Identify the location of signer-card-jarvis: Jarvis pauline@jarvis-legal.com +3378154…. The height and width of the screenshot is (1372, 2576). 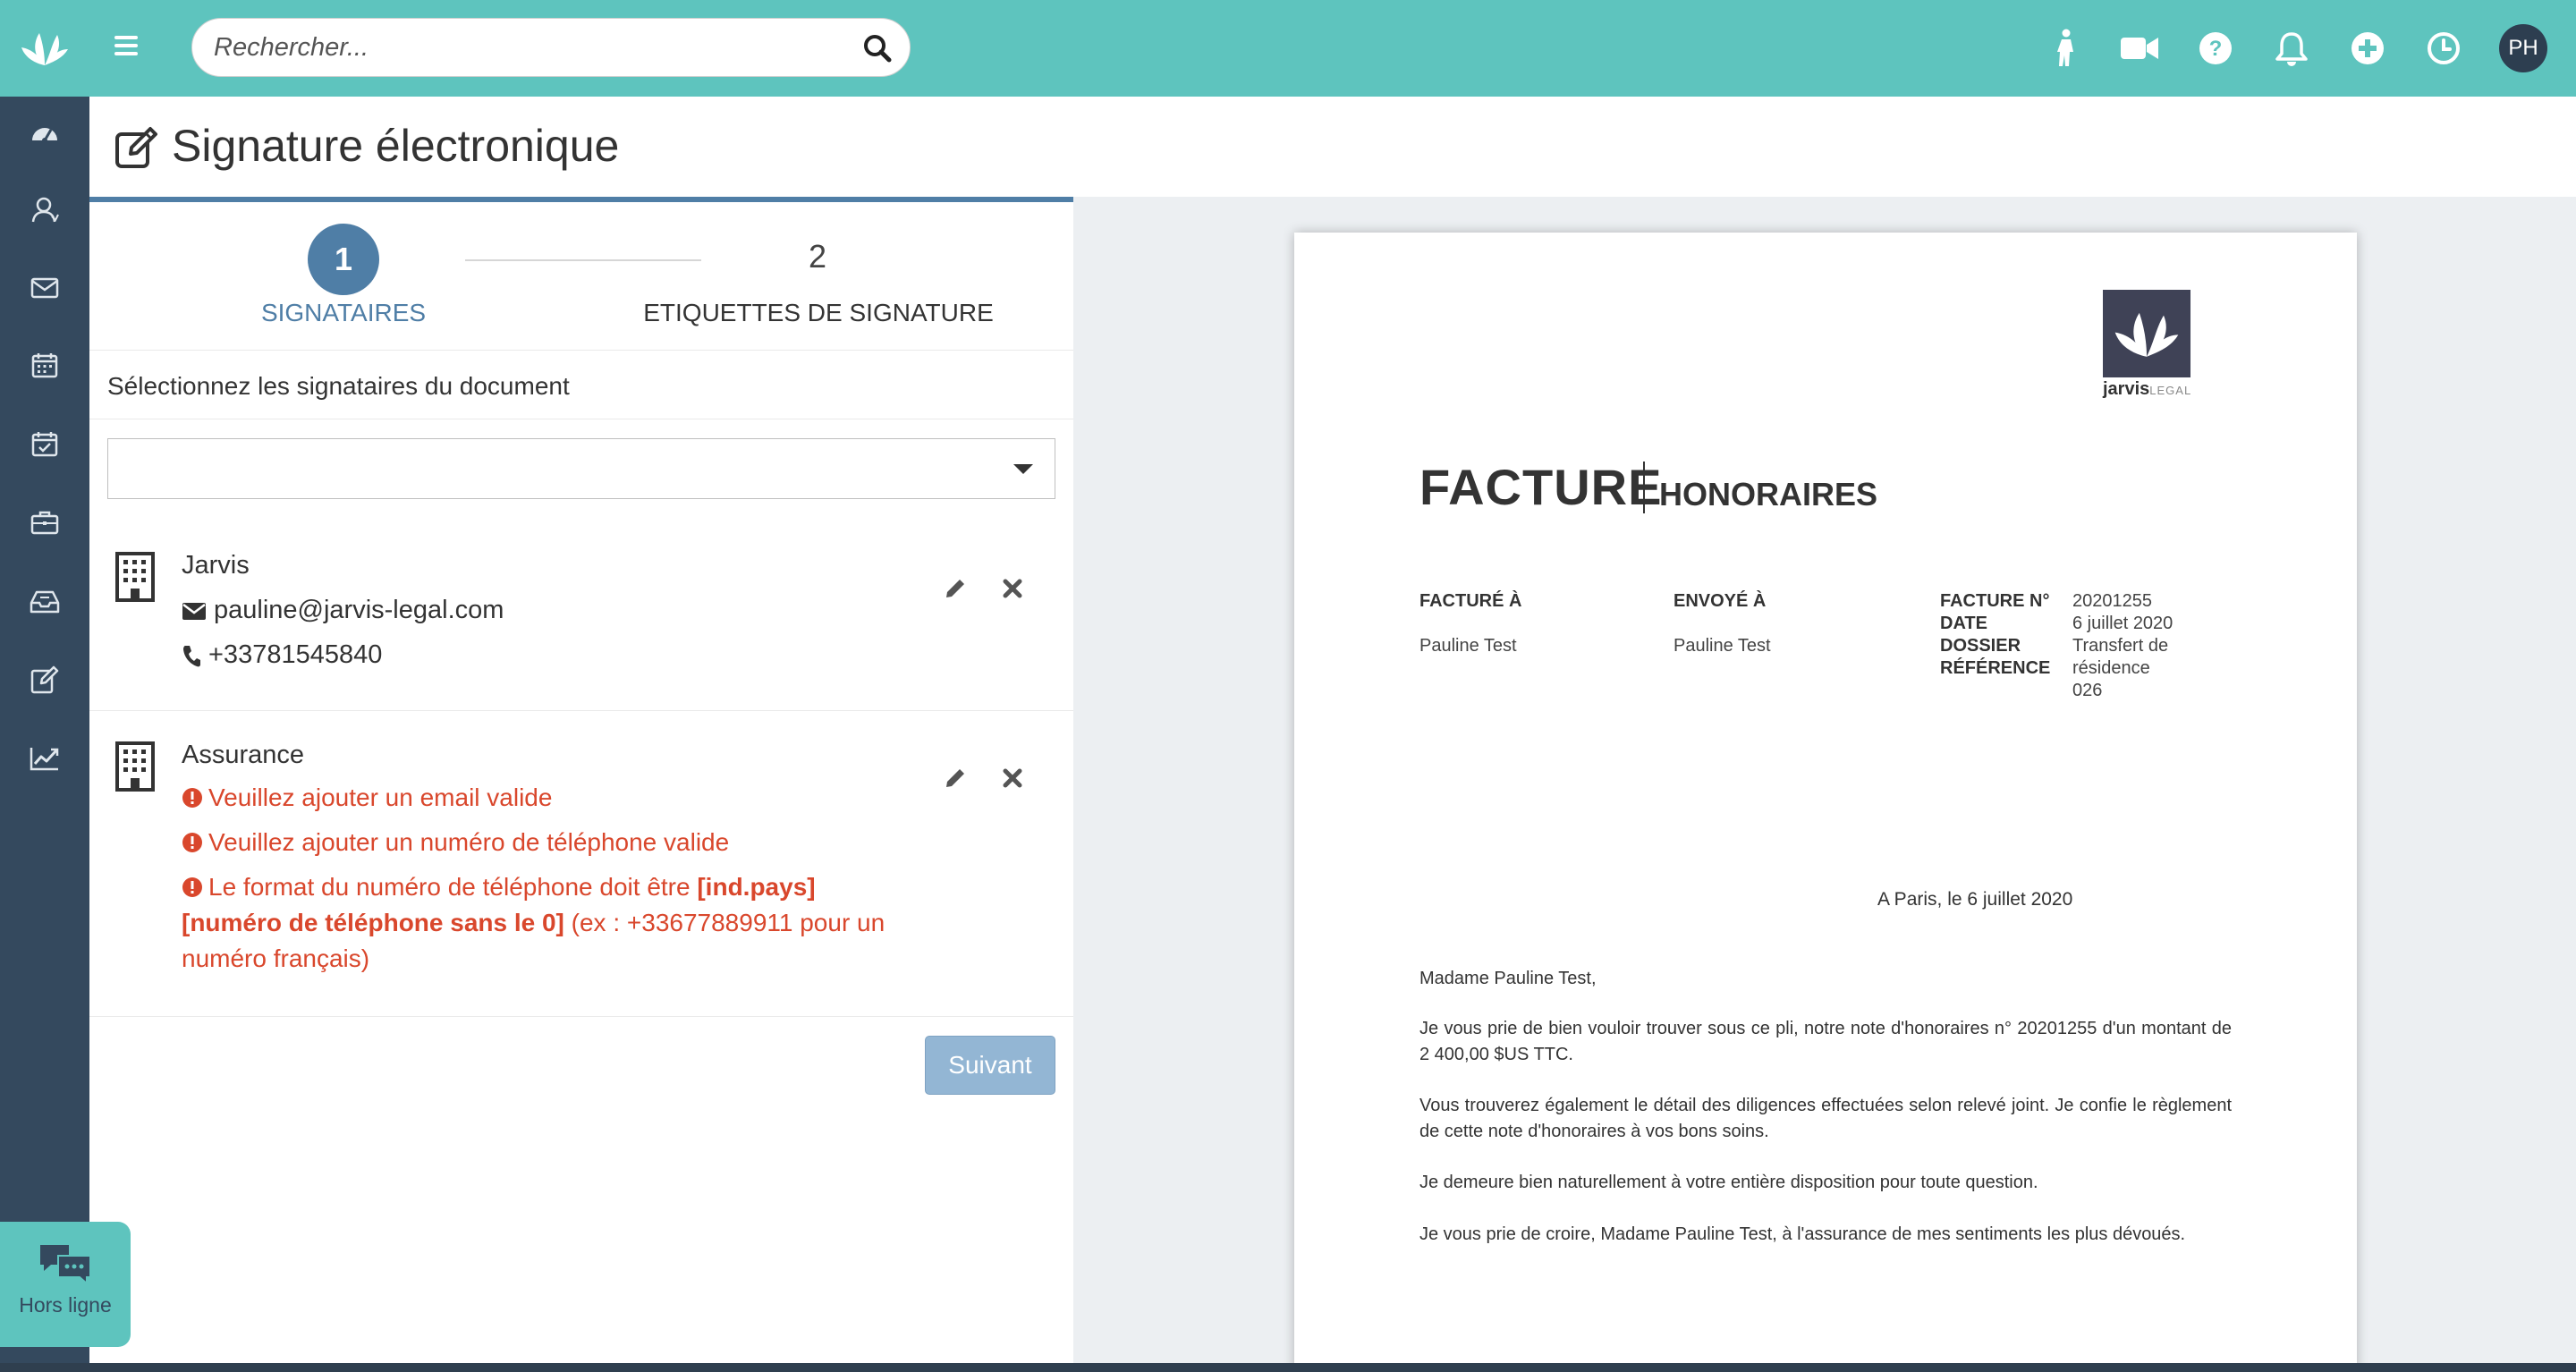
(581, 622).